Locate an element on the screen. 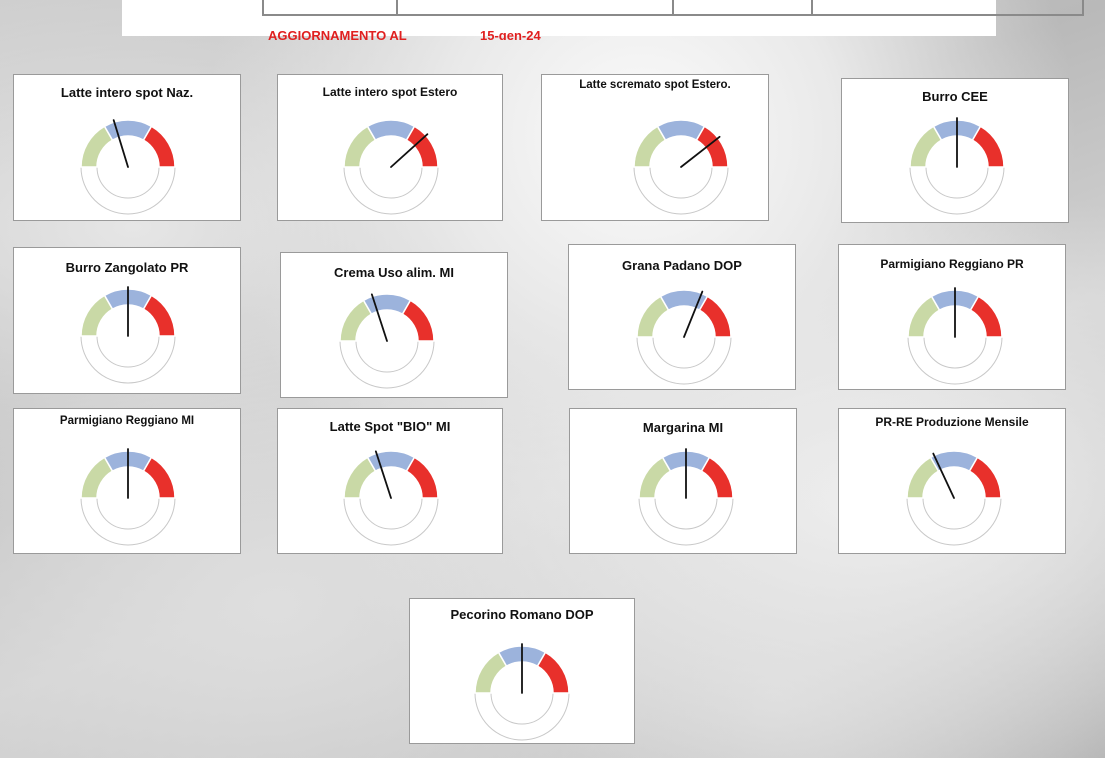 The width and height of the screenshot is (1105, 758). gauge-card: Grana Padano DOP is located at coordinates (682, 317).